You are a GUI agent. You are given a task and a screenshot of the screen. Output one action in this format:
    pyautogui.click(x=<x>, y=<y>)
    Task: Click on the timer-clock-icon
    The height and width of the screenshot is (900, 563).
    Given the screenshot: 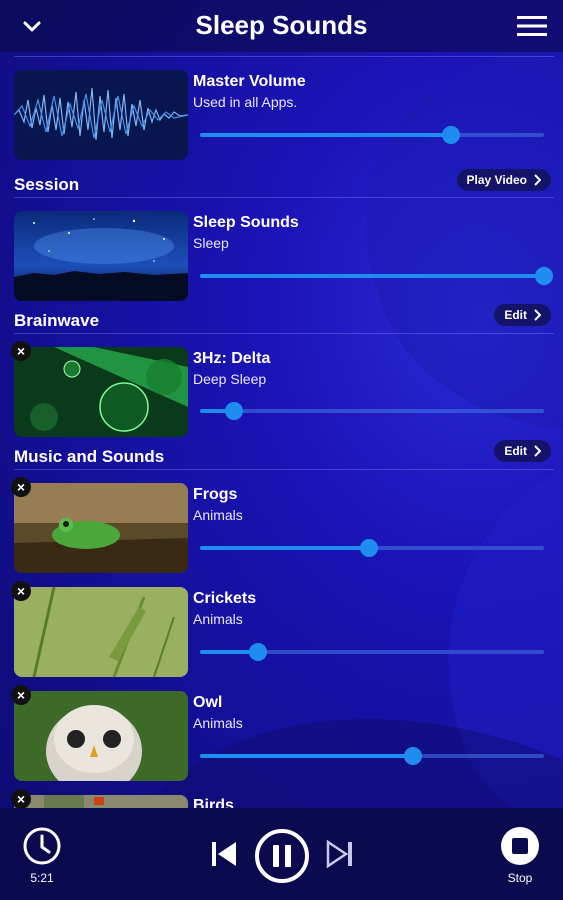 What is the action you would take?
    pyautogui.click(x=42, y=846)
    